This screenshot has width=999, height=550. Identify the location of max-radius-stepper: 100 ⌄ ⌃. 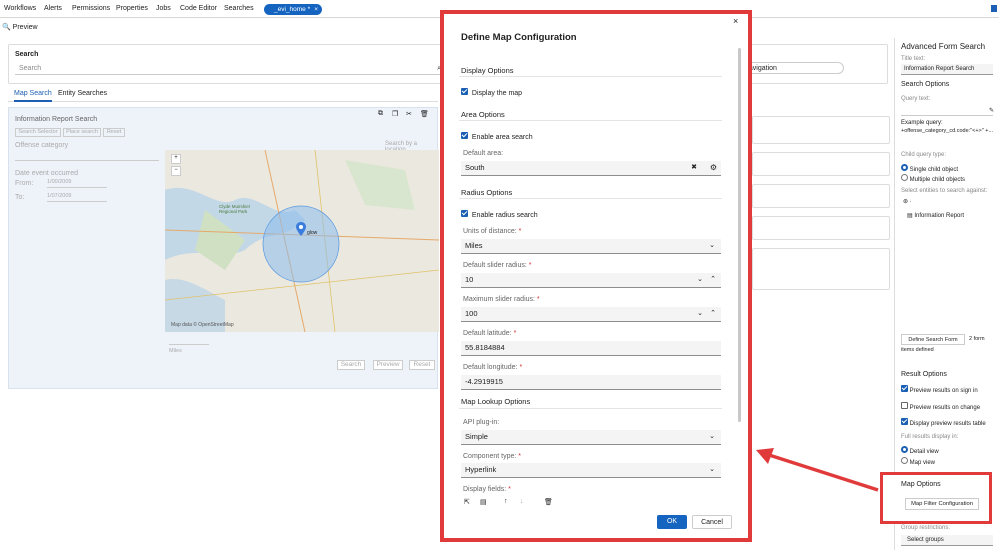
(591, 314).